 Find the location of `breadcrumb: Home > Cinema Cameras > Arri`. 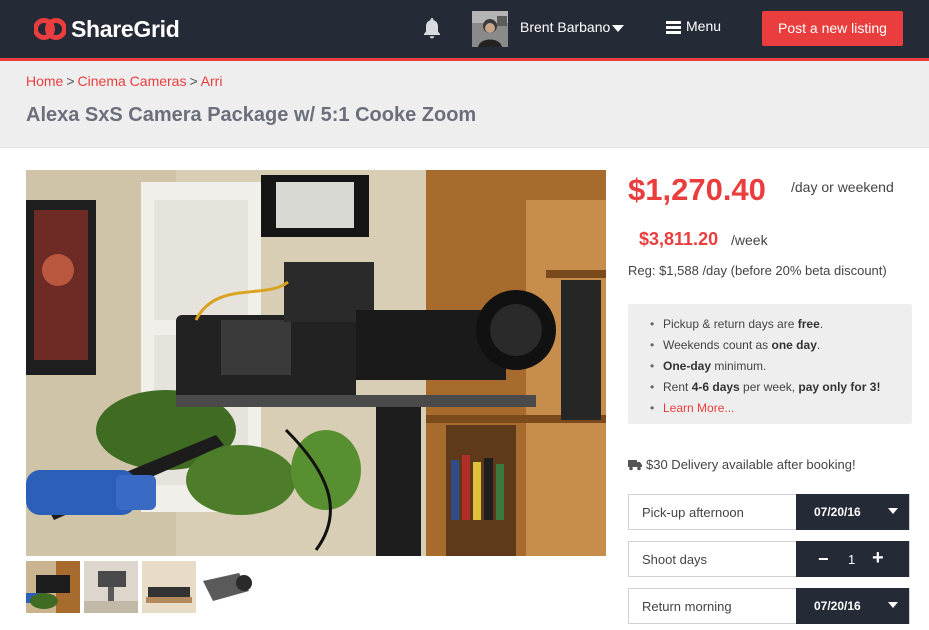

breadcrumb: Home > Cinema Cameras > Arri is located at coordinates (124, 81).